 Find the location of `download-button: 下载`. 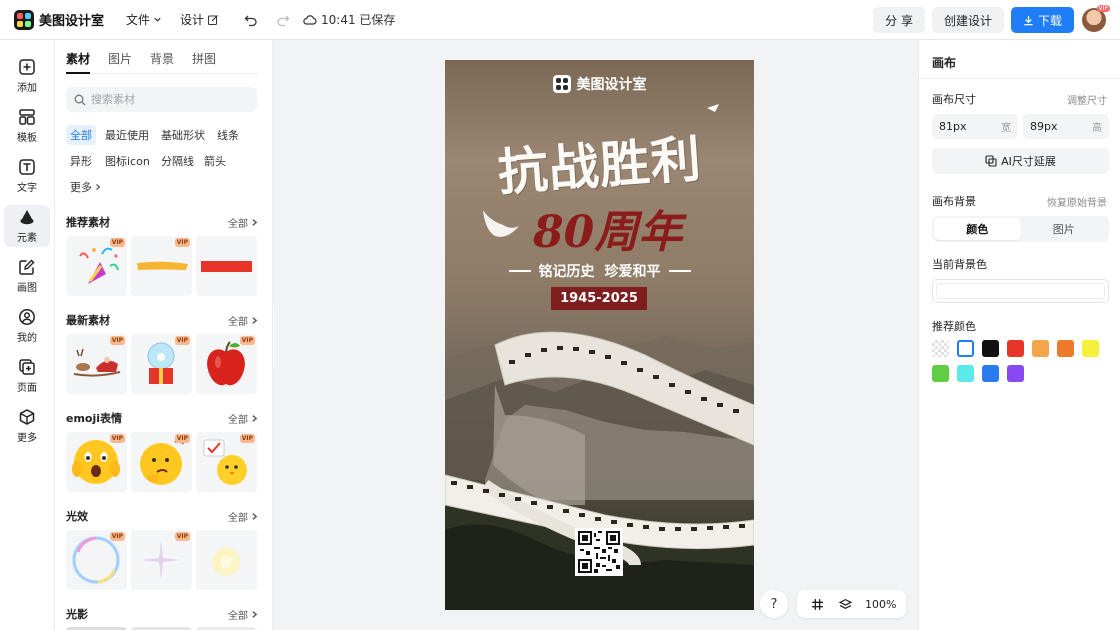

download-button: 下载 is located at coordinates (1042, 20).